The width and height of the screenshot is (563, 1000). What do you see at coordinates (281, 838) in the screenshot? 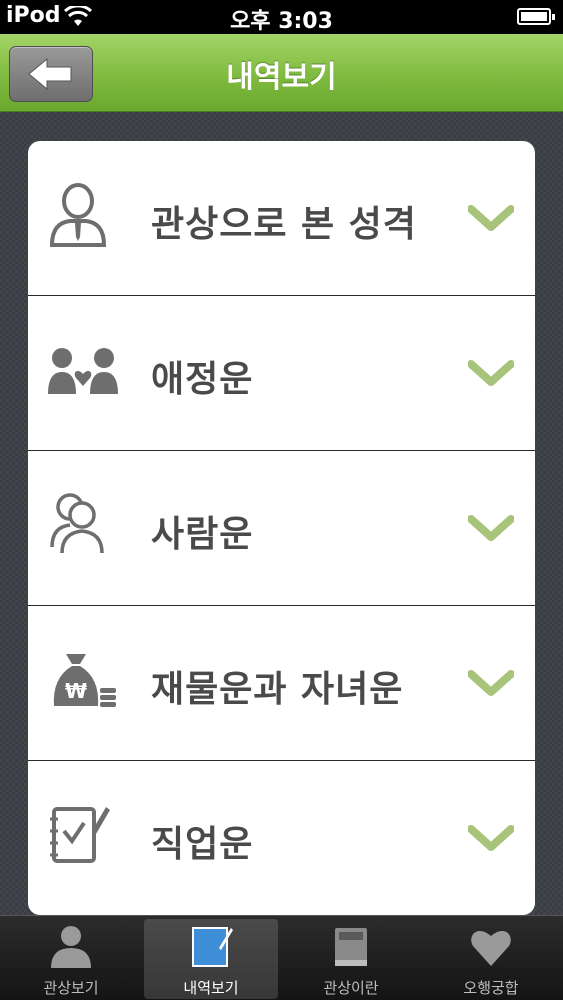
I see `list-item-career: 직업운` at bounding box center [281, 838].